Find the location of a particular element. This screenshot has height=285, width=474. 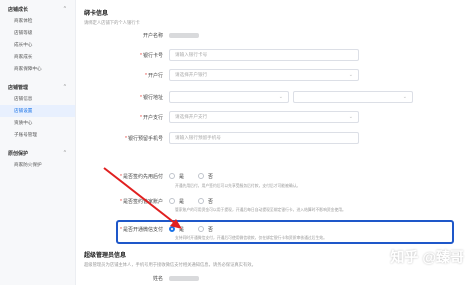

bank-region-label: 银行地址 is located at coordinates (152, 97).